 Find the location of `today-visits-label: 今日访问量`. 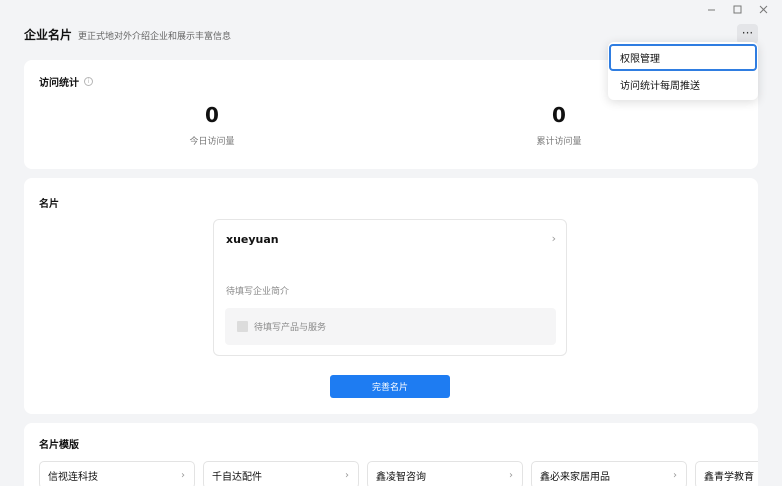

today-visits-label: 今日访问量 is located at coordinates (212, 142).